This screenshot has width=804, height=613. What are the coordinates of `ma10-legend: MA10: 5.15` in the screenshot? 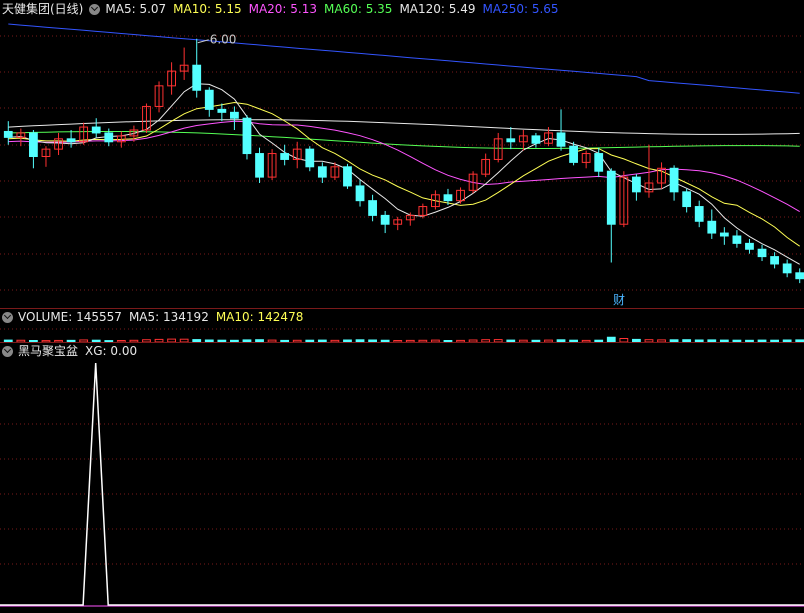 It's located at (207, 9).